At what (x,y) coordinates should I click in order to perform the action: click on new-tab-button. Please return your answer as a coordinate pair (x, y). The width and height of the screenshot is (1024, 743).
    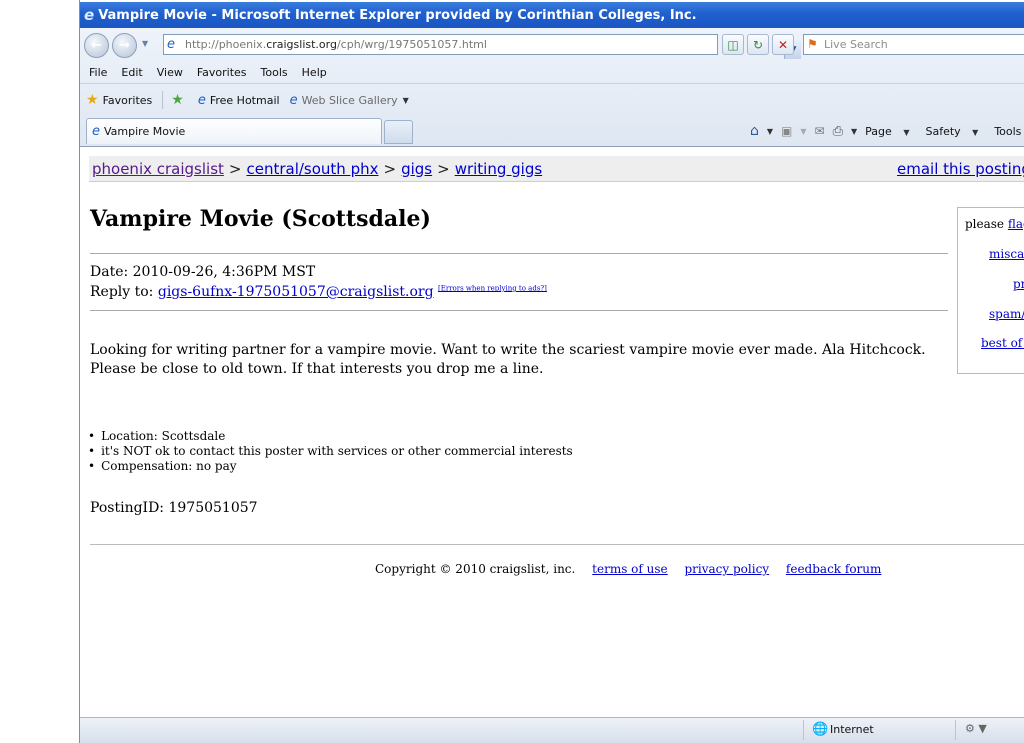
    Looking at the image, I should click on (398, 132).